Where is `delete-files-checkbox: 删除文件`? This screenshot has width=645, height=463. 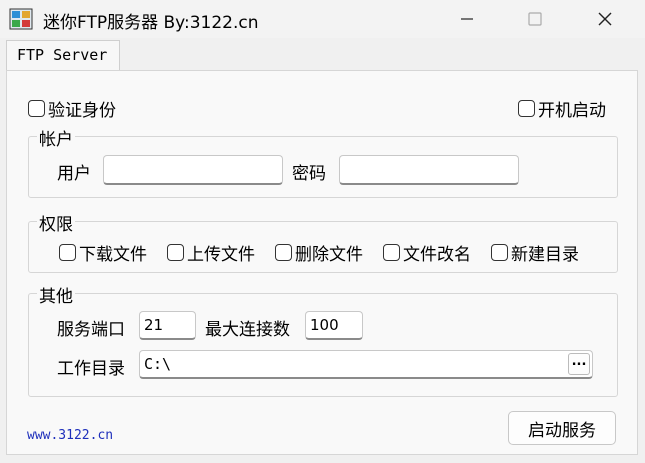 delete-files-checkbox: 删除文件 is located at coordinates (319, 252).